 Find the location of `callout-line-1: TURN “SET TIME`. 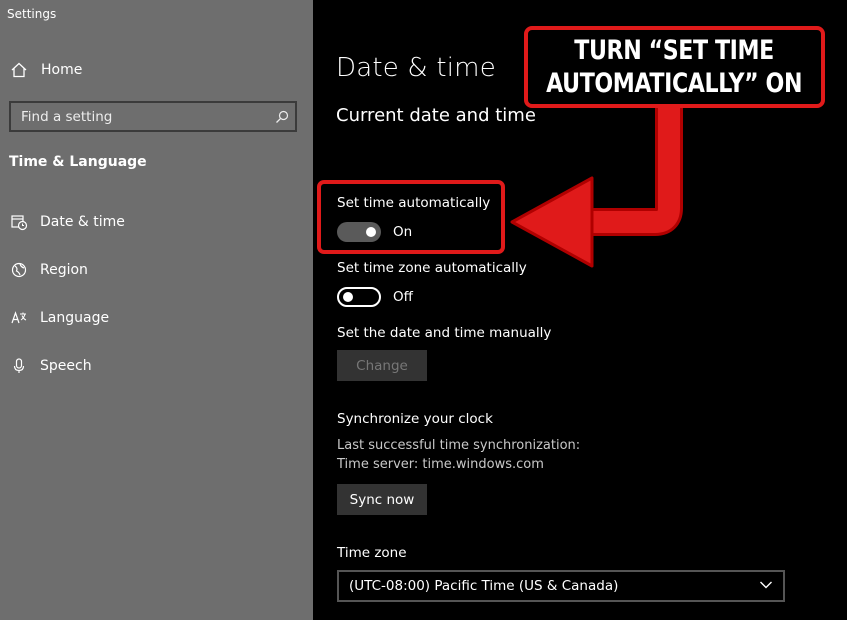

callout-line-1: TURN “SET TIME is located at coordinates (674, 50).